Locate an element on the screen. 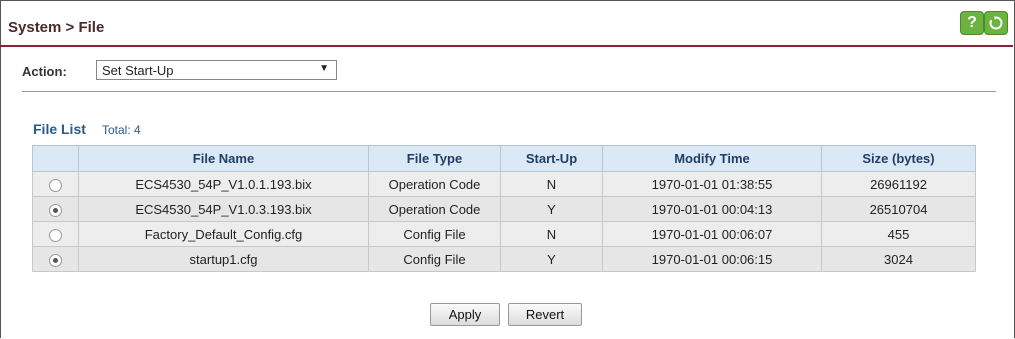 This screenshot has height=339, width=1015. action-selected-value: Set Start-Up is located at coordinates (138, 70).